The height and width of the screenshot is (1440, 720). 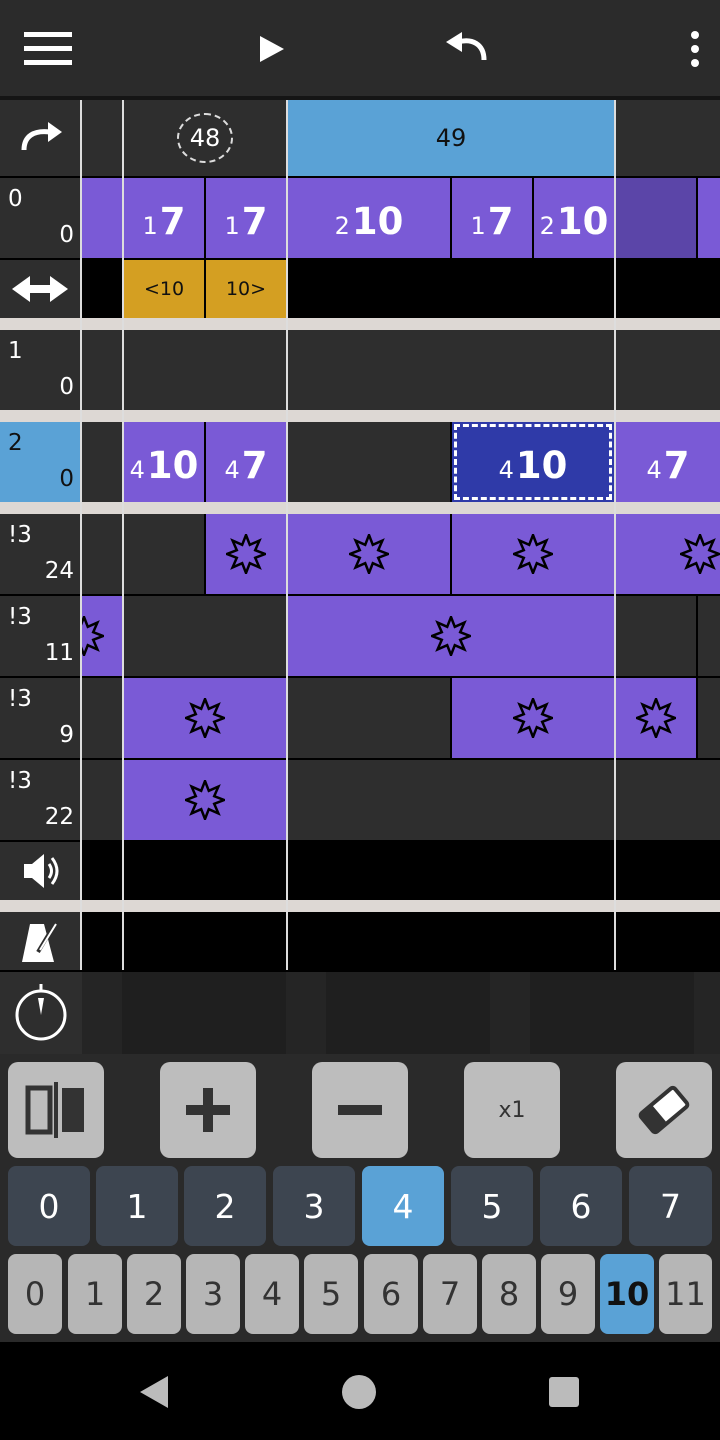 What do you see at coordinates (40, 138) in the screenshot?
I see `redo-button` at bounding box center [40, 138].